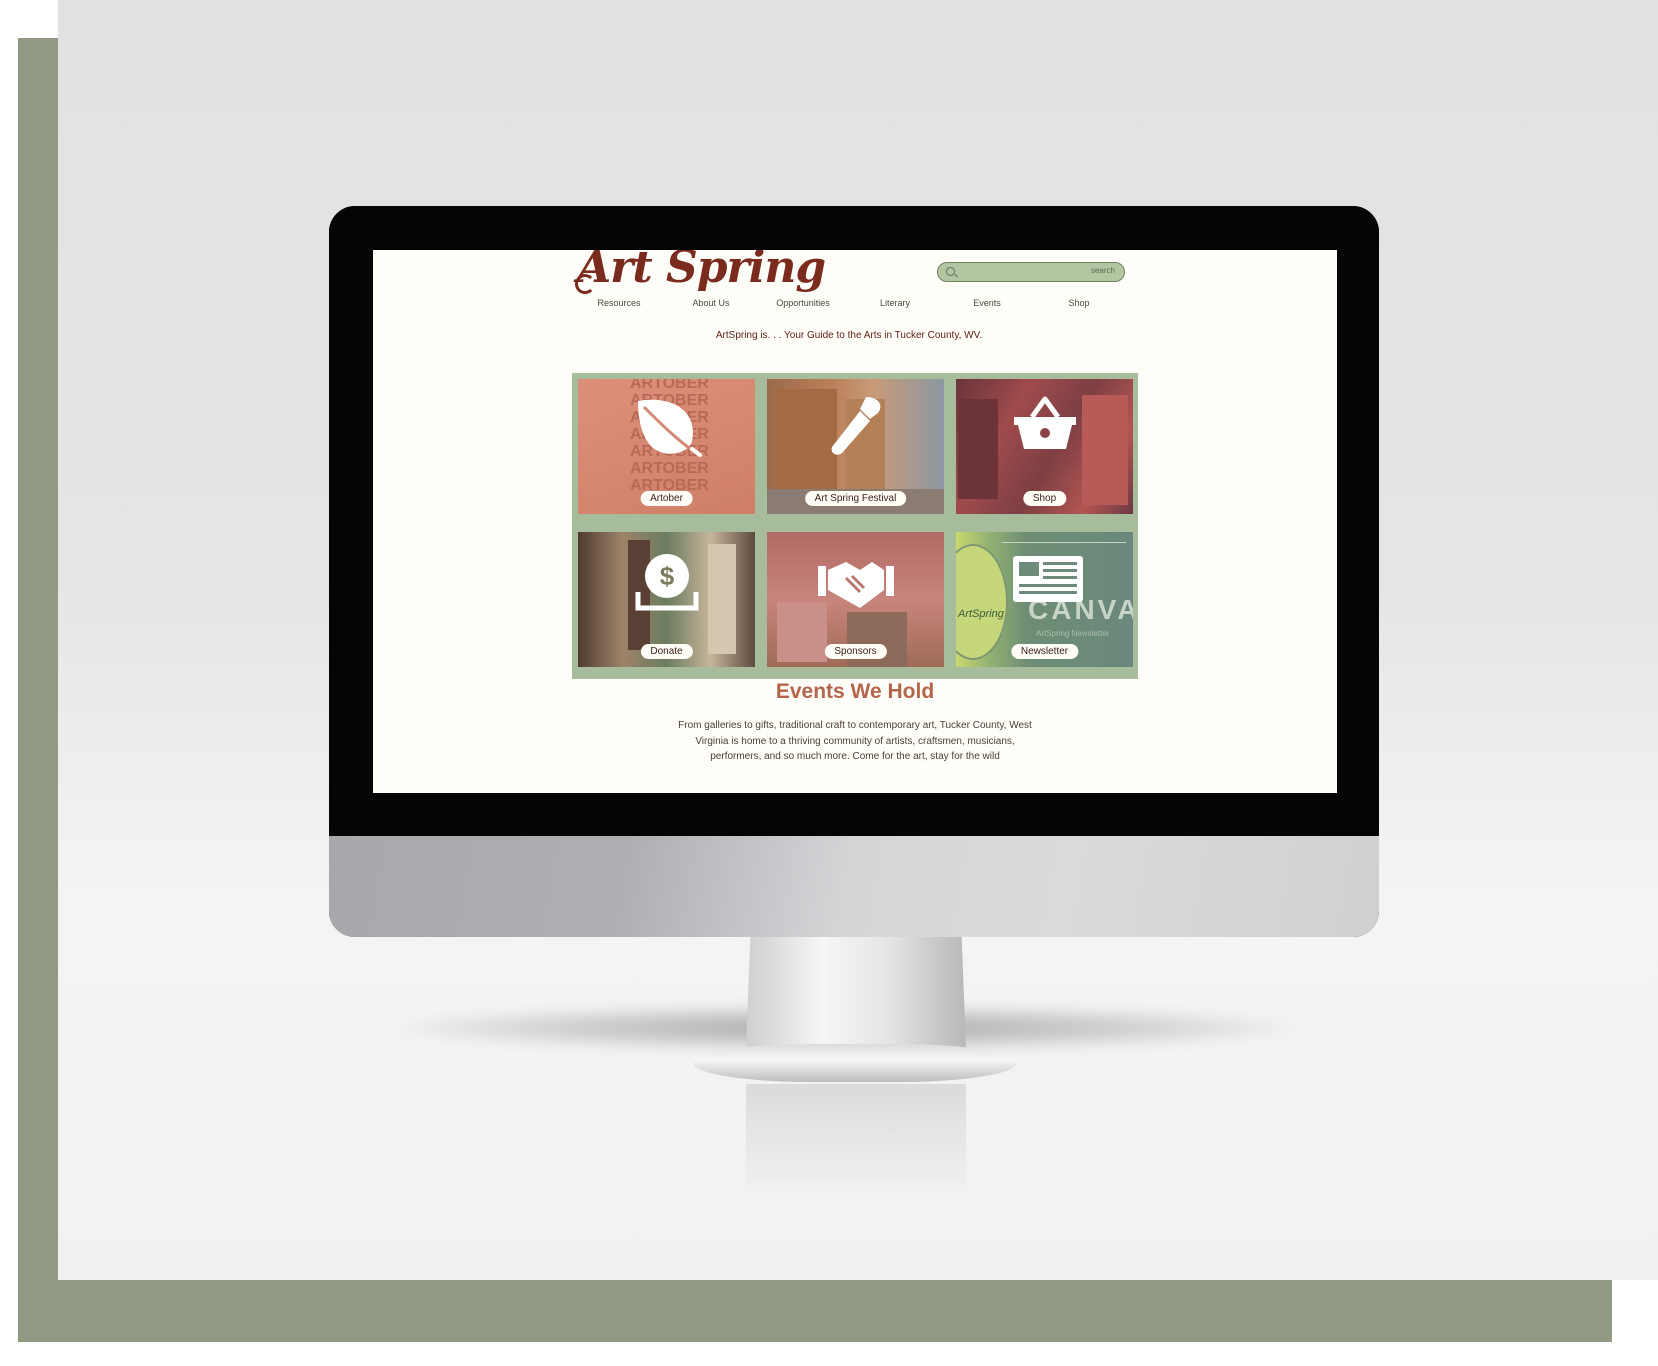 The height and width of the screenshot is (1366, 1658). I want to click on donate-coin-icon: $, so click(666, 582).